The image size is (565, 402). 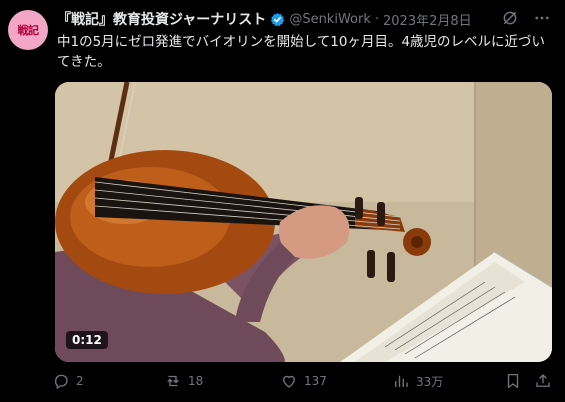 I want to click on views-icon, so click(x=401, y=381).